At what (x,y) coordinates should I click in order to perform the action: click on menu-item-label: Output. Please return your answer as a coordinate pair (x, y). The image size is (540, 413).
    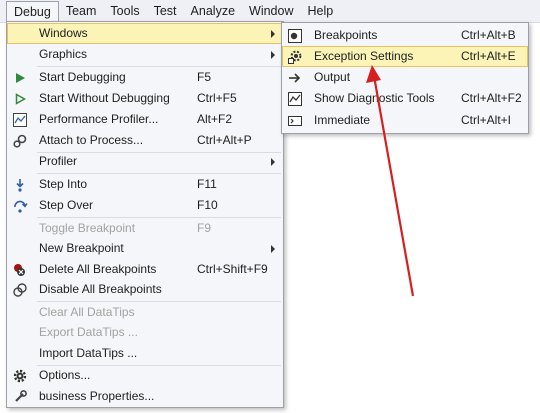
    Looking at the image, I should click on (332, 77).